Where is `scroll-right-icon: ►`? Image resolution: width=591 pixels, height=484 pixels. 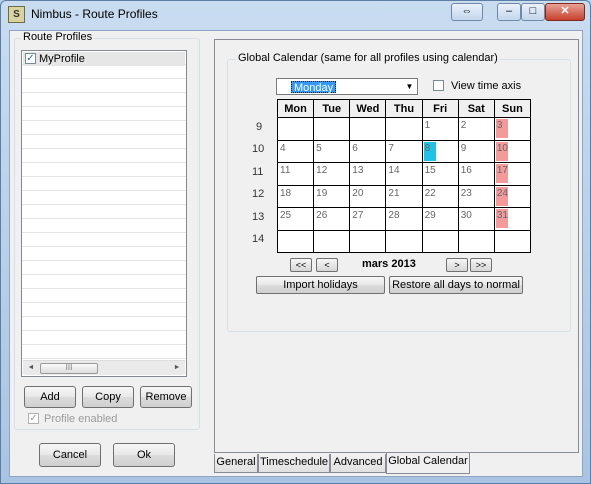
scroll-right-icon: ► is located at coordinates (177, 368).